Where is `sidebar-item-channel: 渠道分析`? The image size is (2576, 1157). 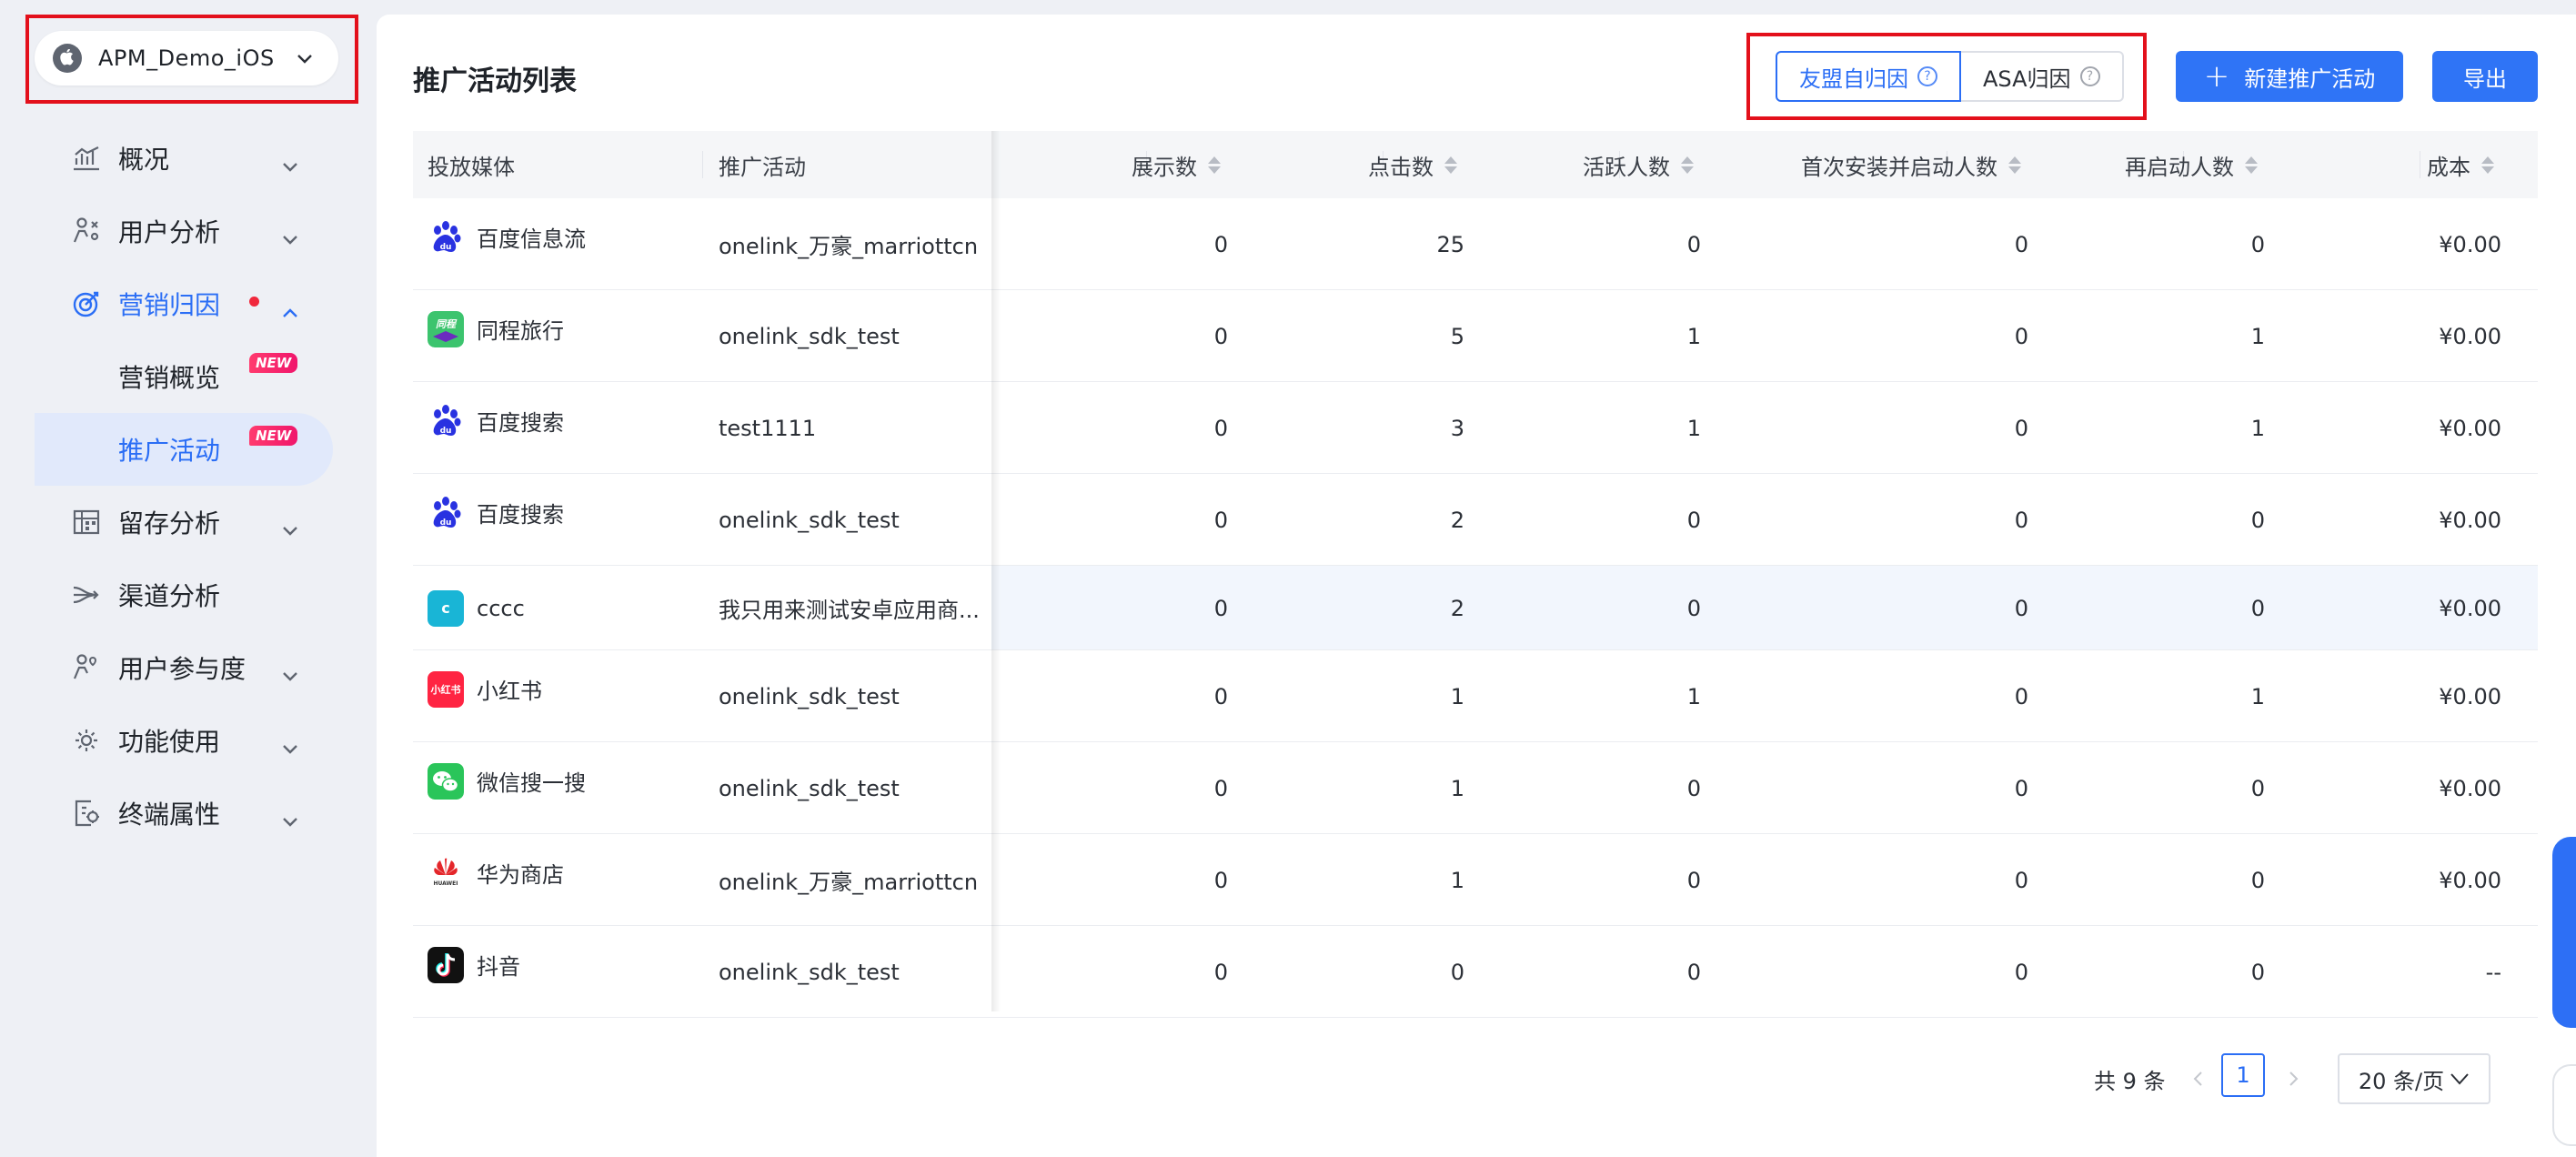
sidebar-item-channel: 渠道分析 is located at coordinates (185, 594).